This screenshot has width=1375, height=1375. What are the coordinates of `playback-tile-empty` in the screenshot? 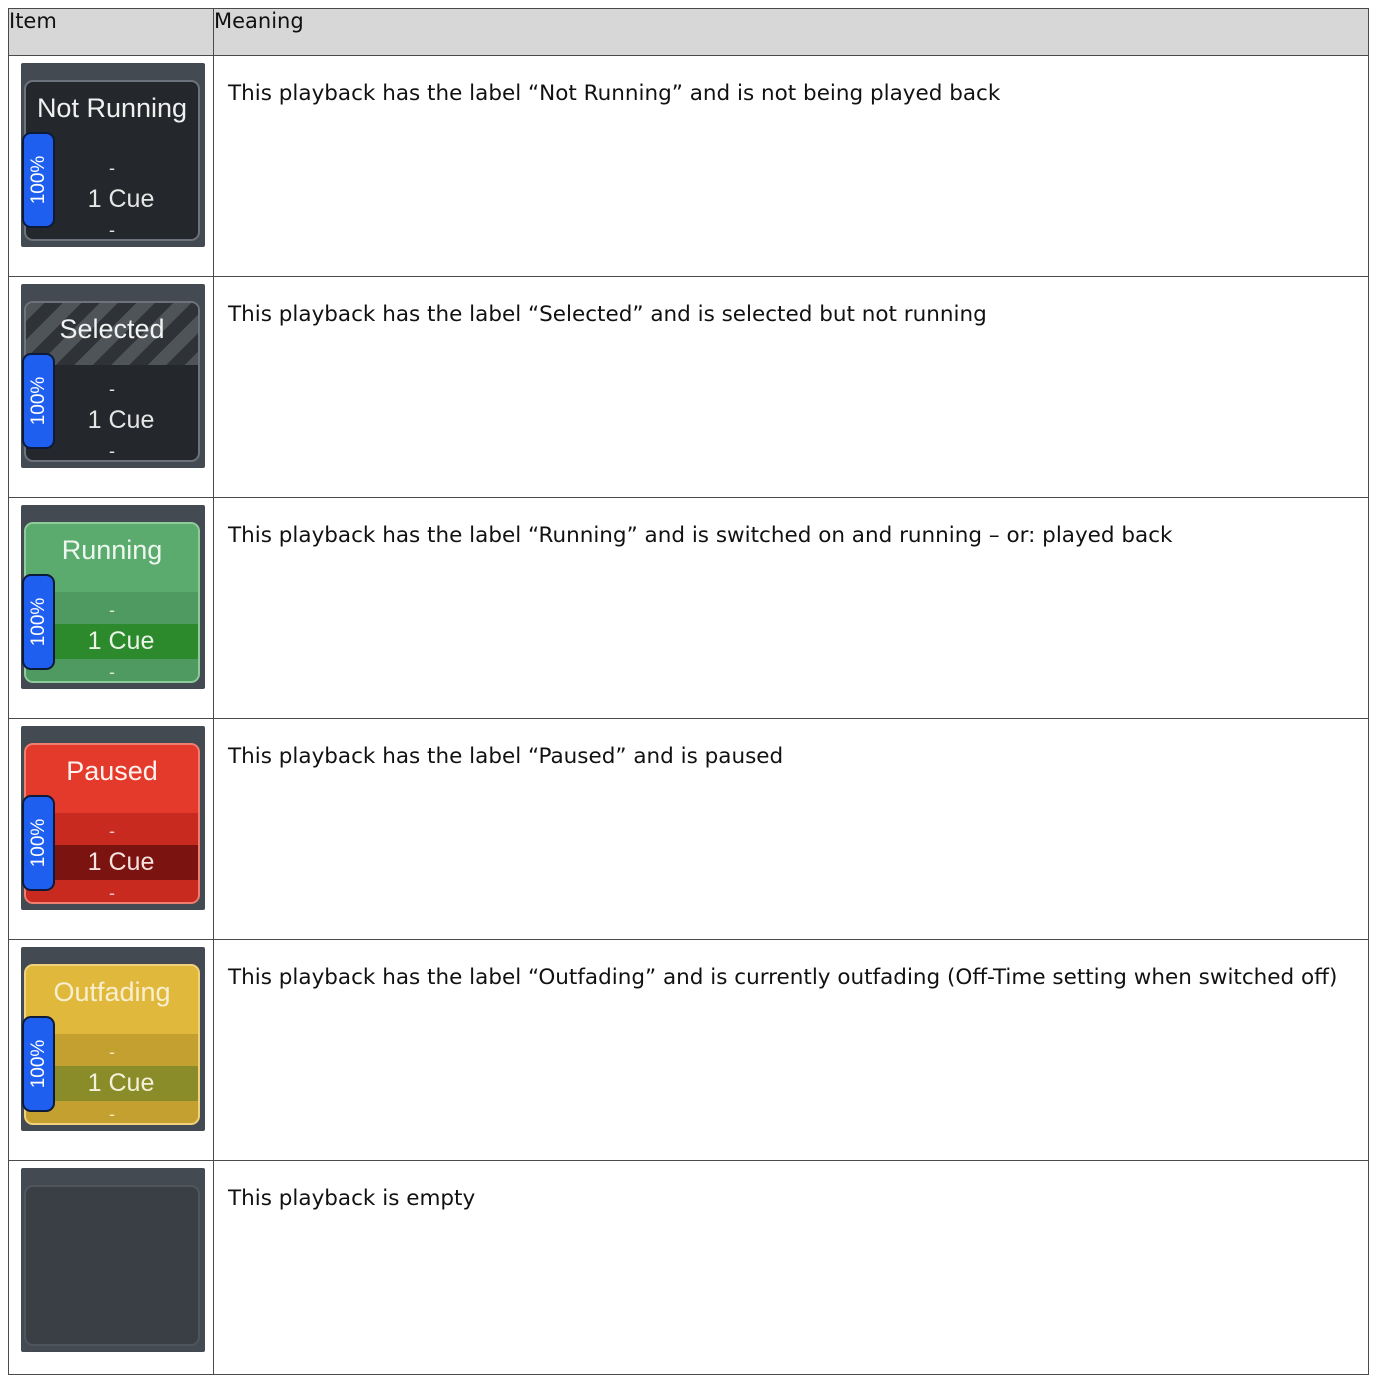 It's located at (113, 1260).